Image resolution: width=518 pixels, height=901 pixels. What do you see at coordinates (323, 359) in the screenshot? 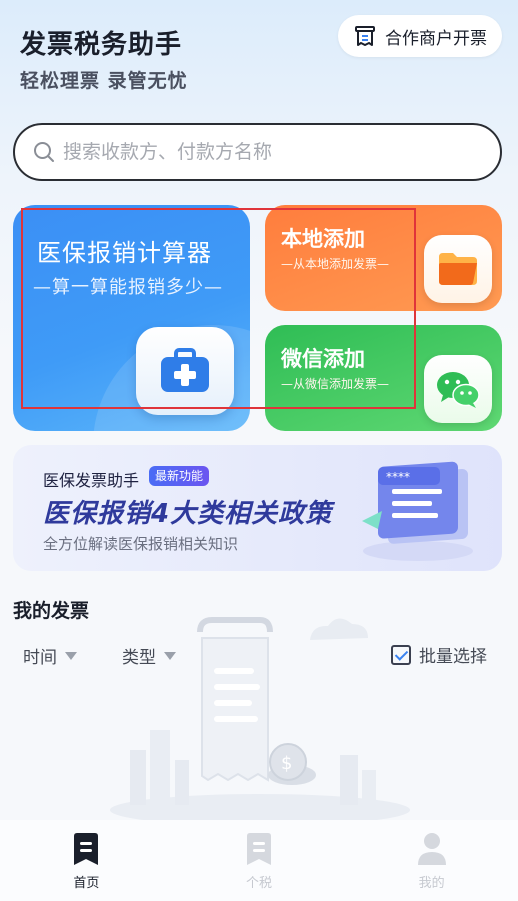
I see `wechat-add-title: 微信添加` at bounding box center [323, 359].